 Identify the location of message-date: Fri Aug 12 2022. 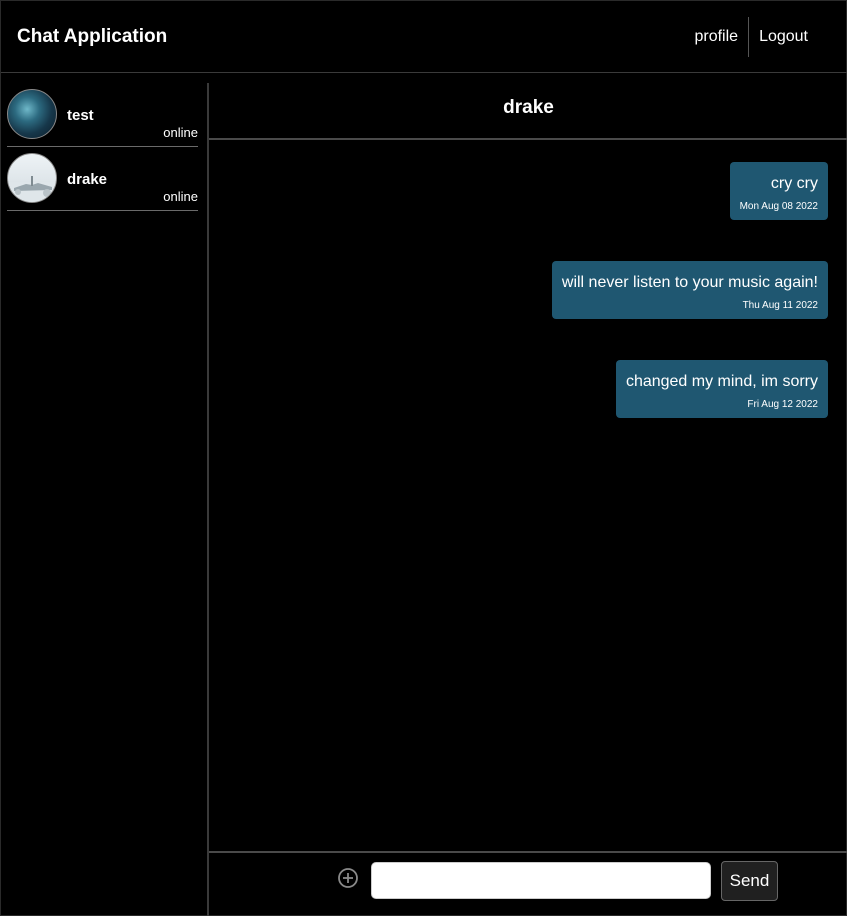
(782, 404).